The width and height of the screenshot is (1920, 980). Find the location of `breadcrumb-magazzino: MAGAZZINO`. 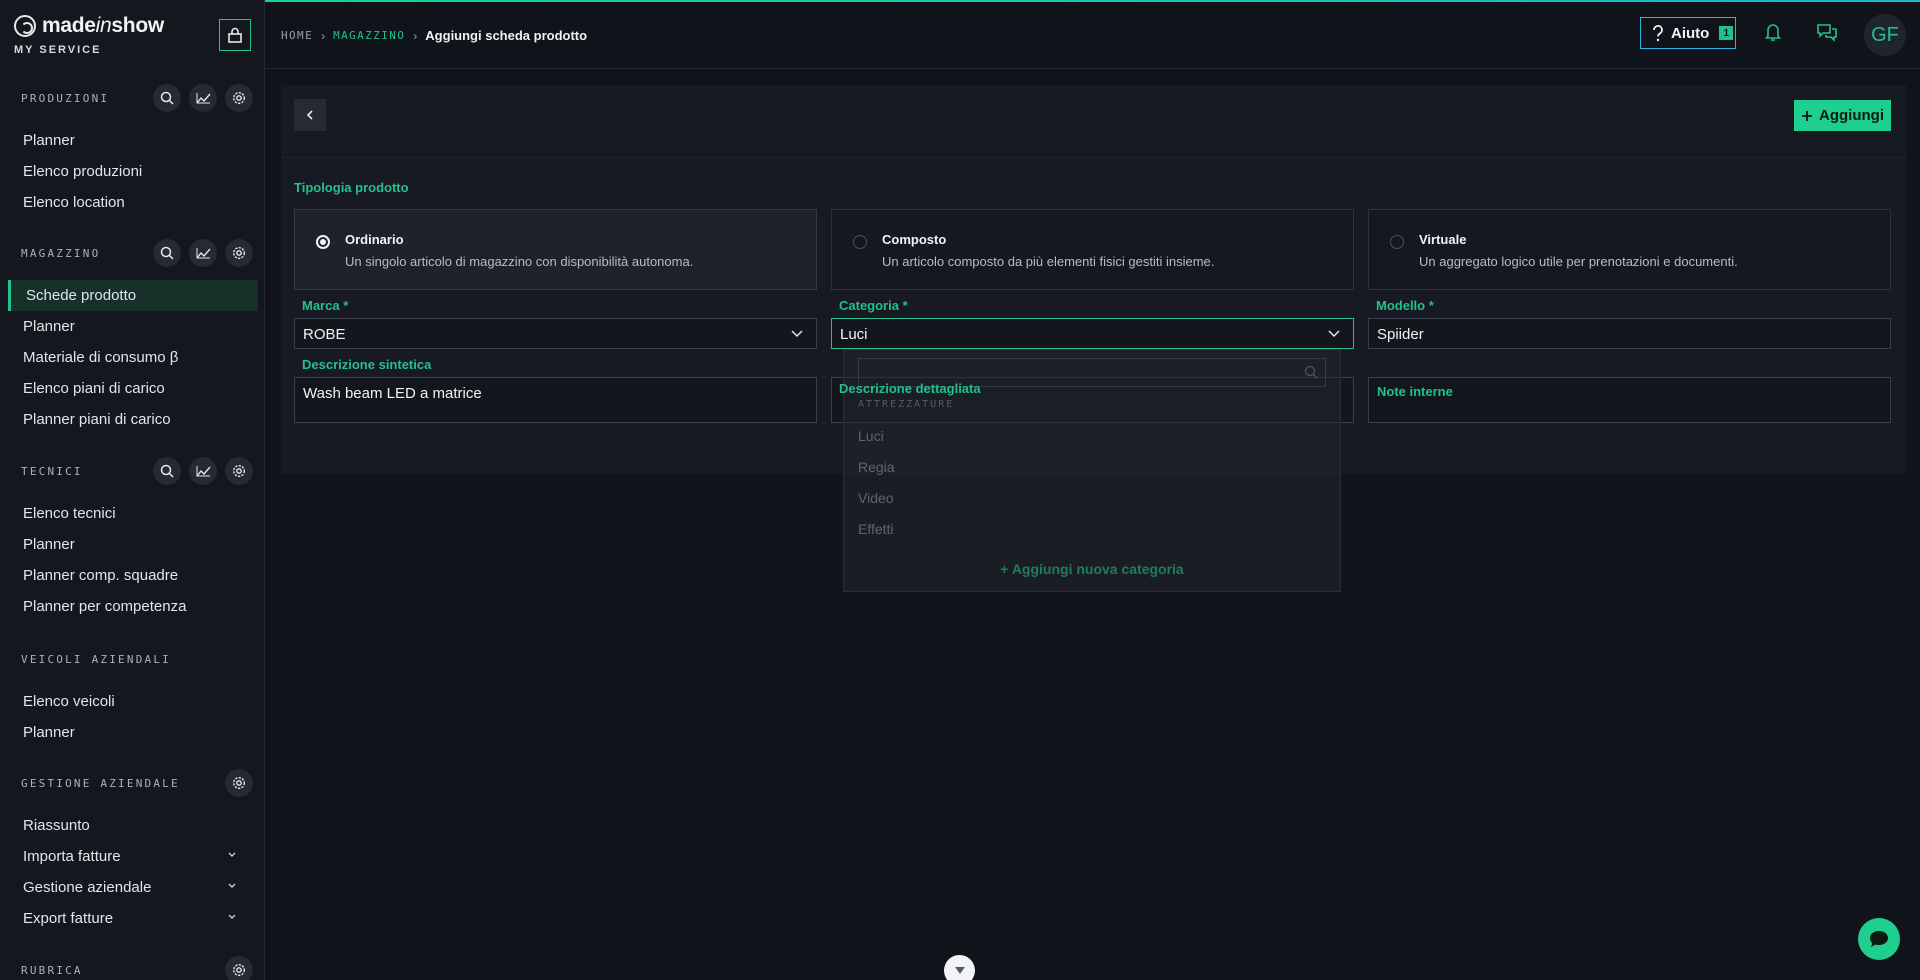

breadcrumb-magazzino: MAGAZZINO is located at coordinates (369, 35).